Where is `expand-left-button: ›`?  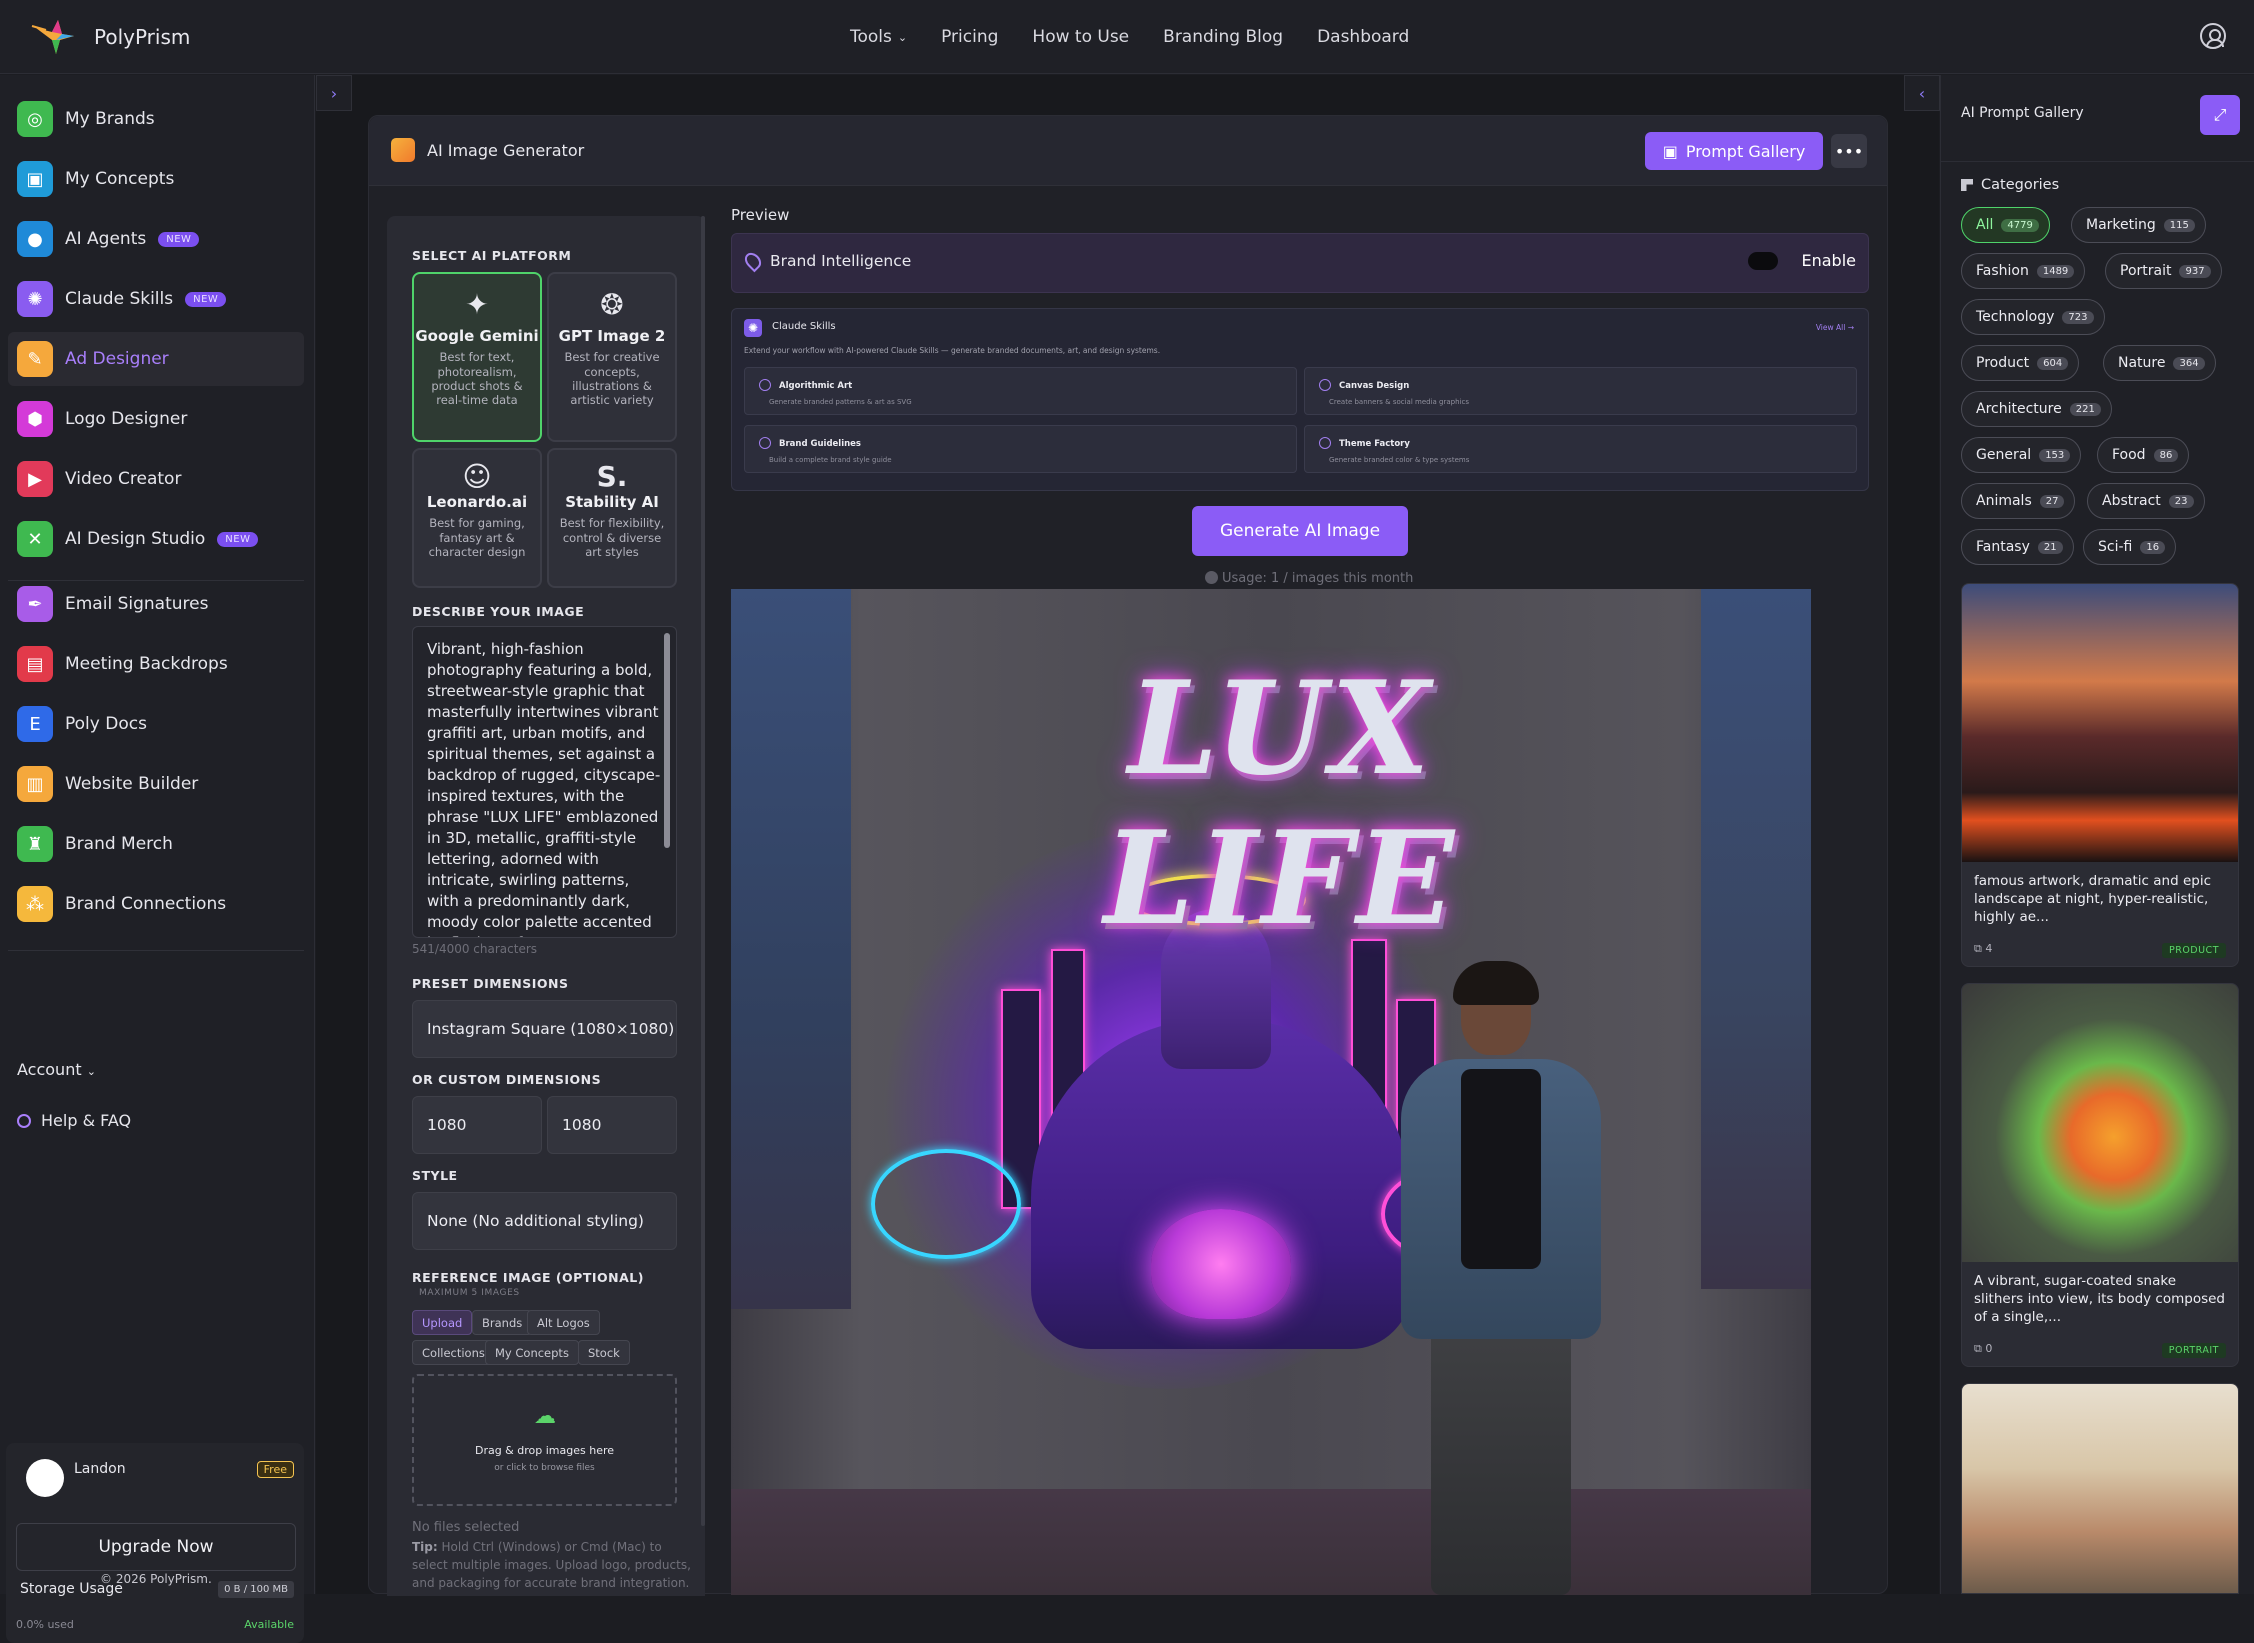 expand-left-button: › is located at coordinates (334, 93).